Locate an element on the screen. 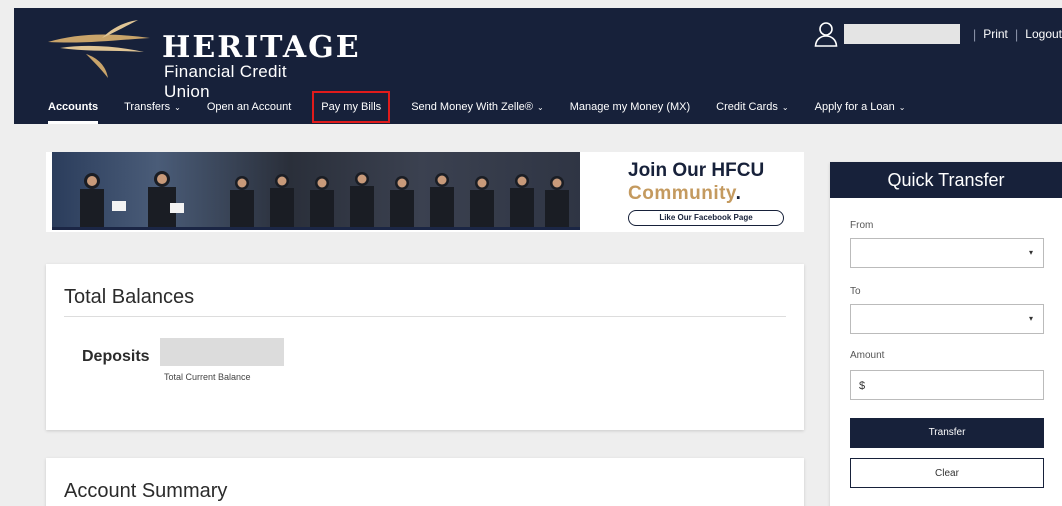 The height and width of the screenshot is (506, 1062). nav-pay-my-bills: Pay my Bills is located at coordinates (351, 107).